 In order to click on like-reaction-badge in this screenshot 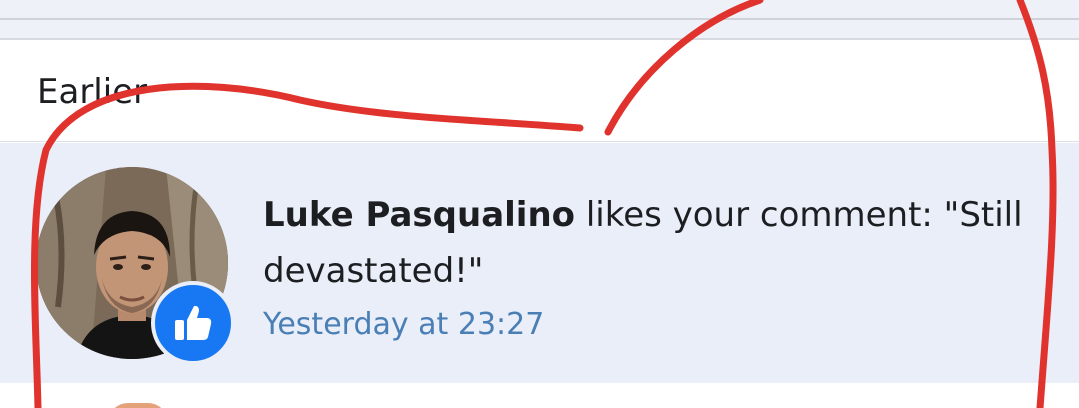, I will do `click(193, 323)`.